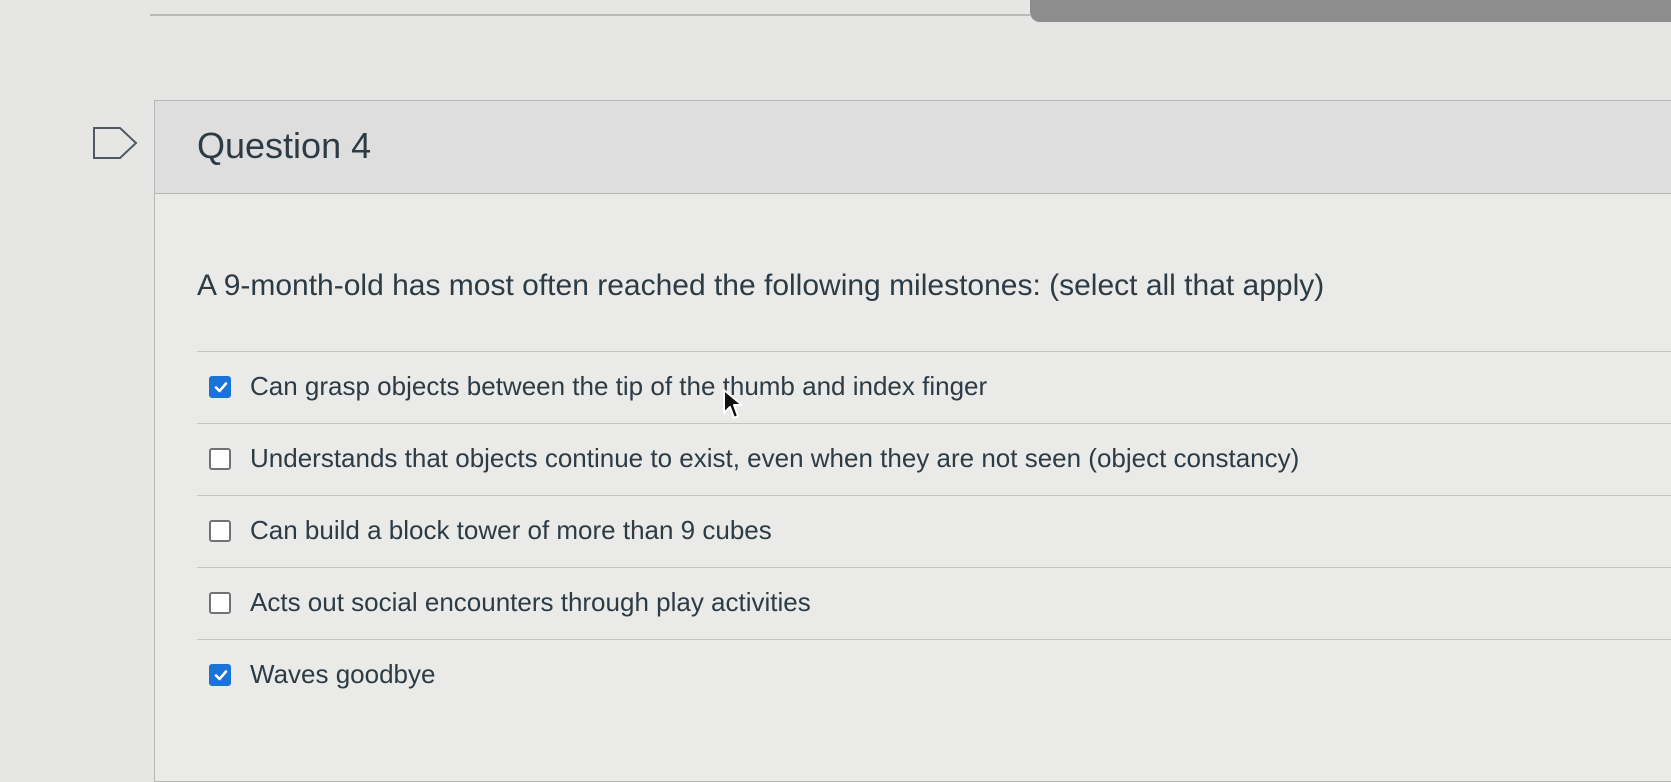 The height and width of the screenshot is (782, 1671). Describe the element at coordinates (934, 675) in the screenshot. I see `answer-option-5: Waves goodbye` at that location.